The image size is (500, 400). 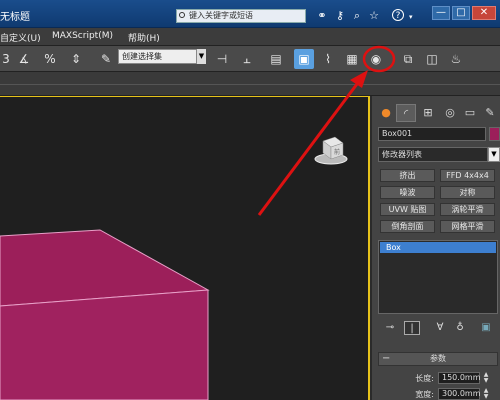 What do you see at coordinates (82, 36) in the screenshot?
I see `menu-maxscript: MAXScript(M)` at bounding box center [82, 36].